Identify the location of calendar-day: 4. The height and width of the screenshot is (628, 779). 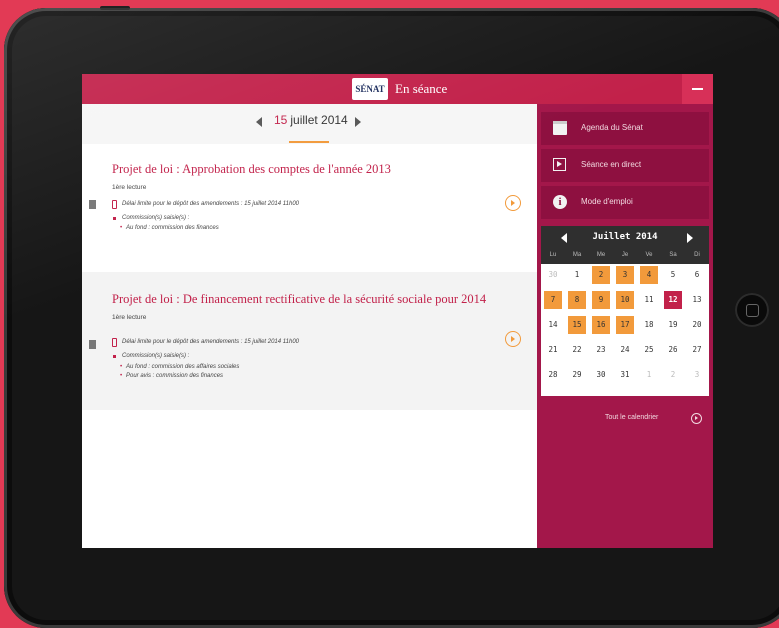
(649, 275).